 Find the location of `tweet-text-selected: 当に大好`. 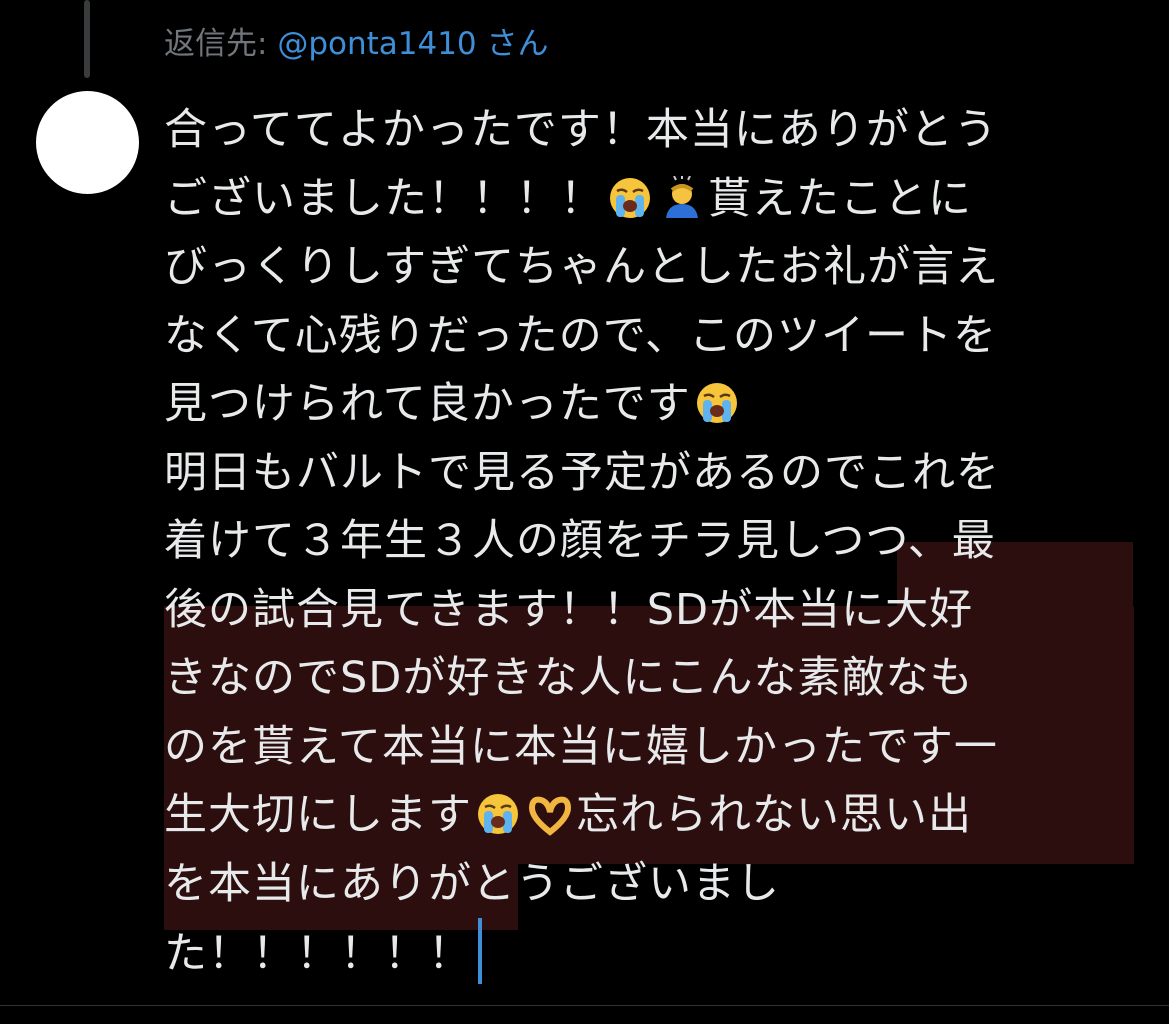

tweet-text-selected: 当に大好 is located at coordinates (885, 609).